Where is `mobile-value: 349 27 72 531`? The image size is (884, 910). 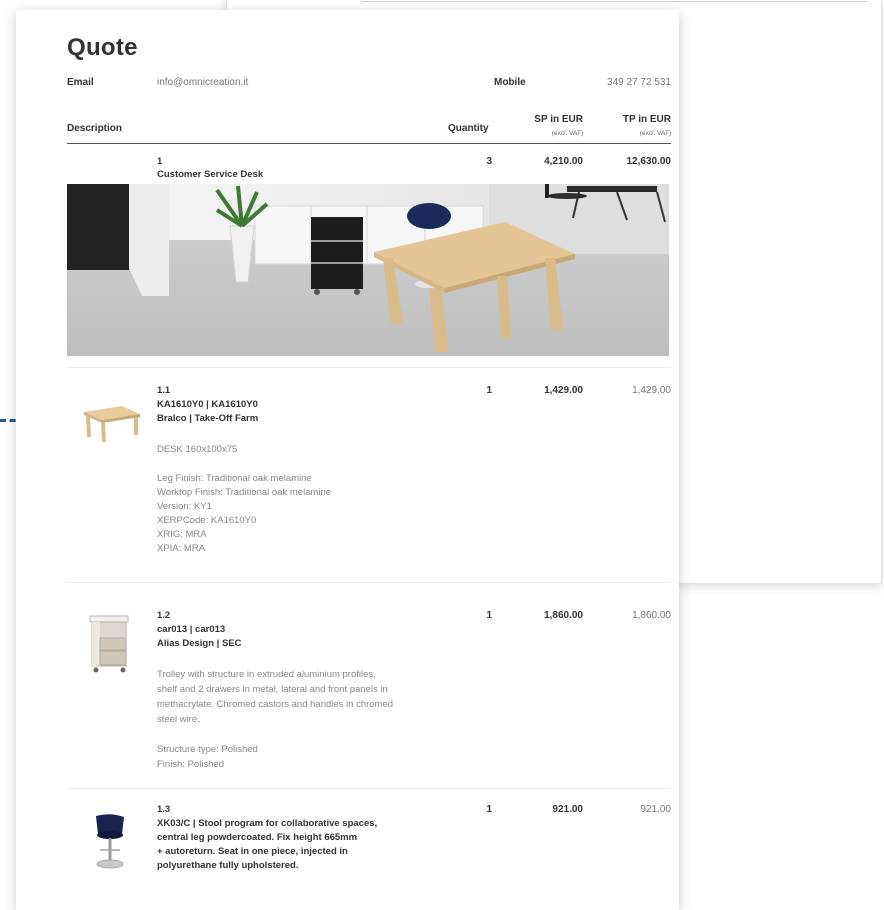 mobile-value: 349 27 72 531 is located at coordinates (639, 82).